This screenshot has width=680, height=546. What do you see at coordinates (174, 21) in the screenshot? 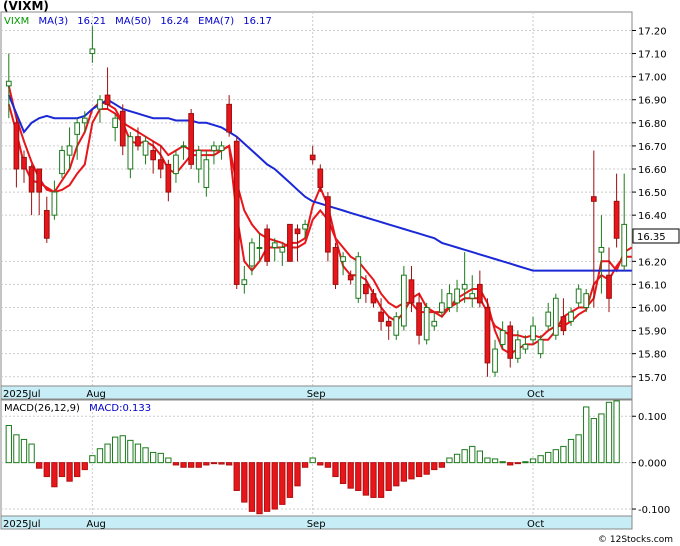
I see `legend-ma50-value: 16.24` at bounding box center [174, 21].